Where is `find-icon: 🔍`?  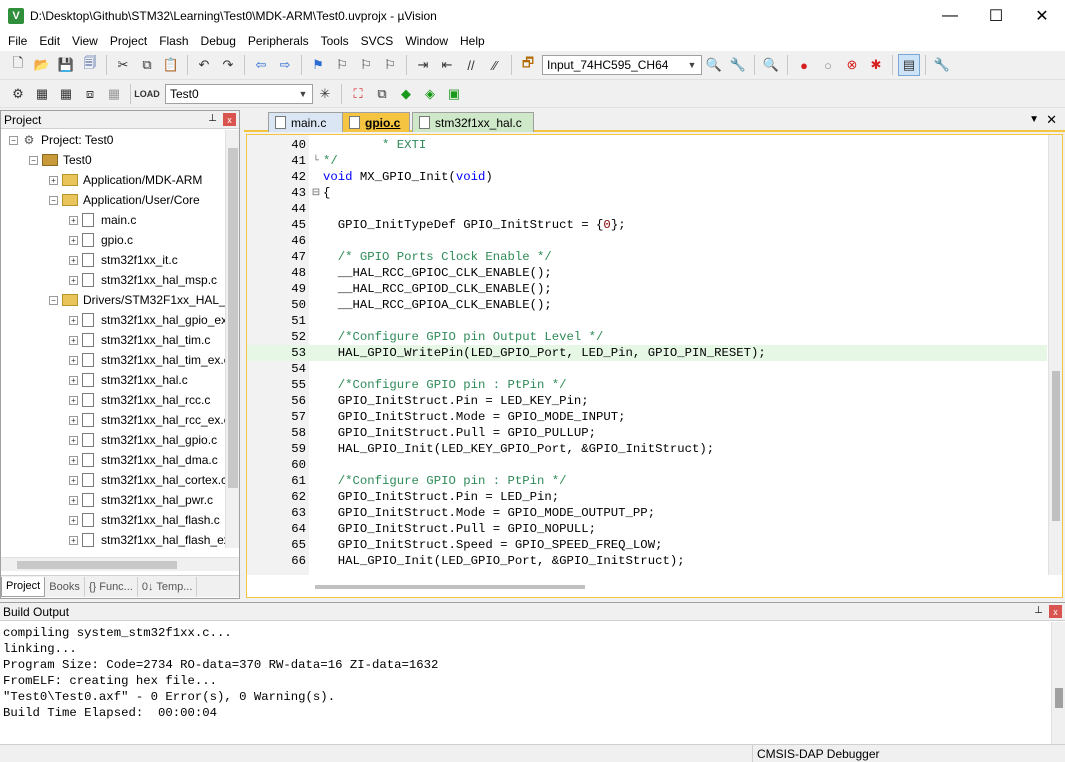
find-icon: 🔍 is located at coordinates (714, 65).